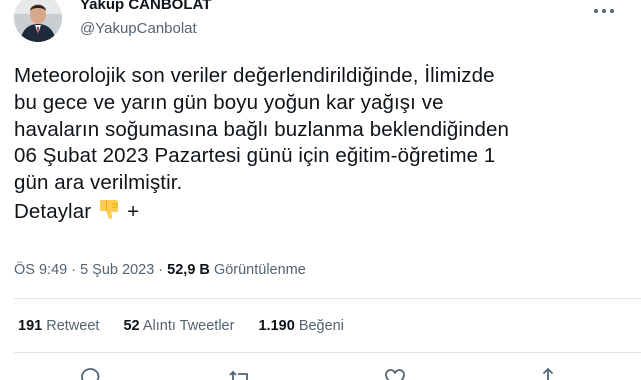 This screenshot has height=380, width=641. I want to click on like-icon, so click(395, 373).